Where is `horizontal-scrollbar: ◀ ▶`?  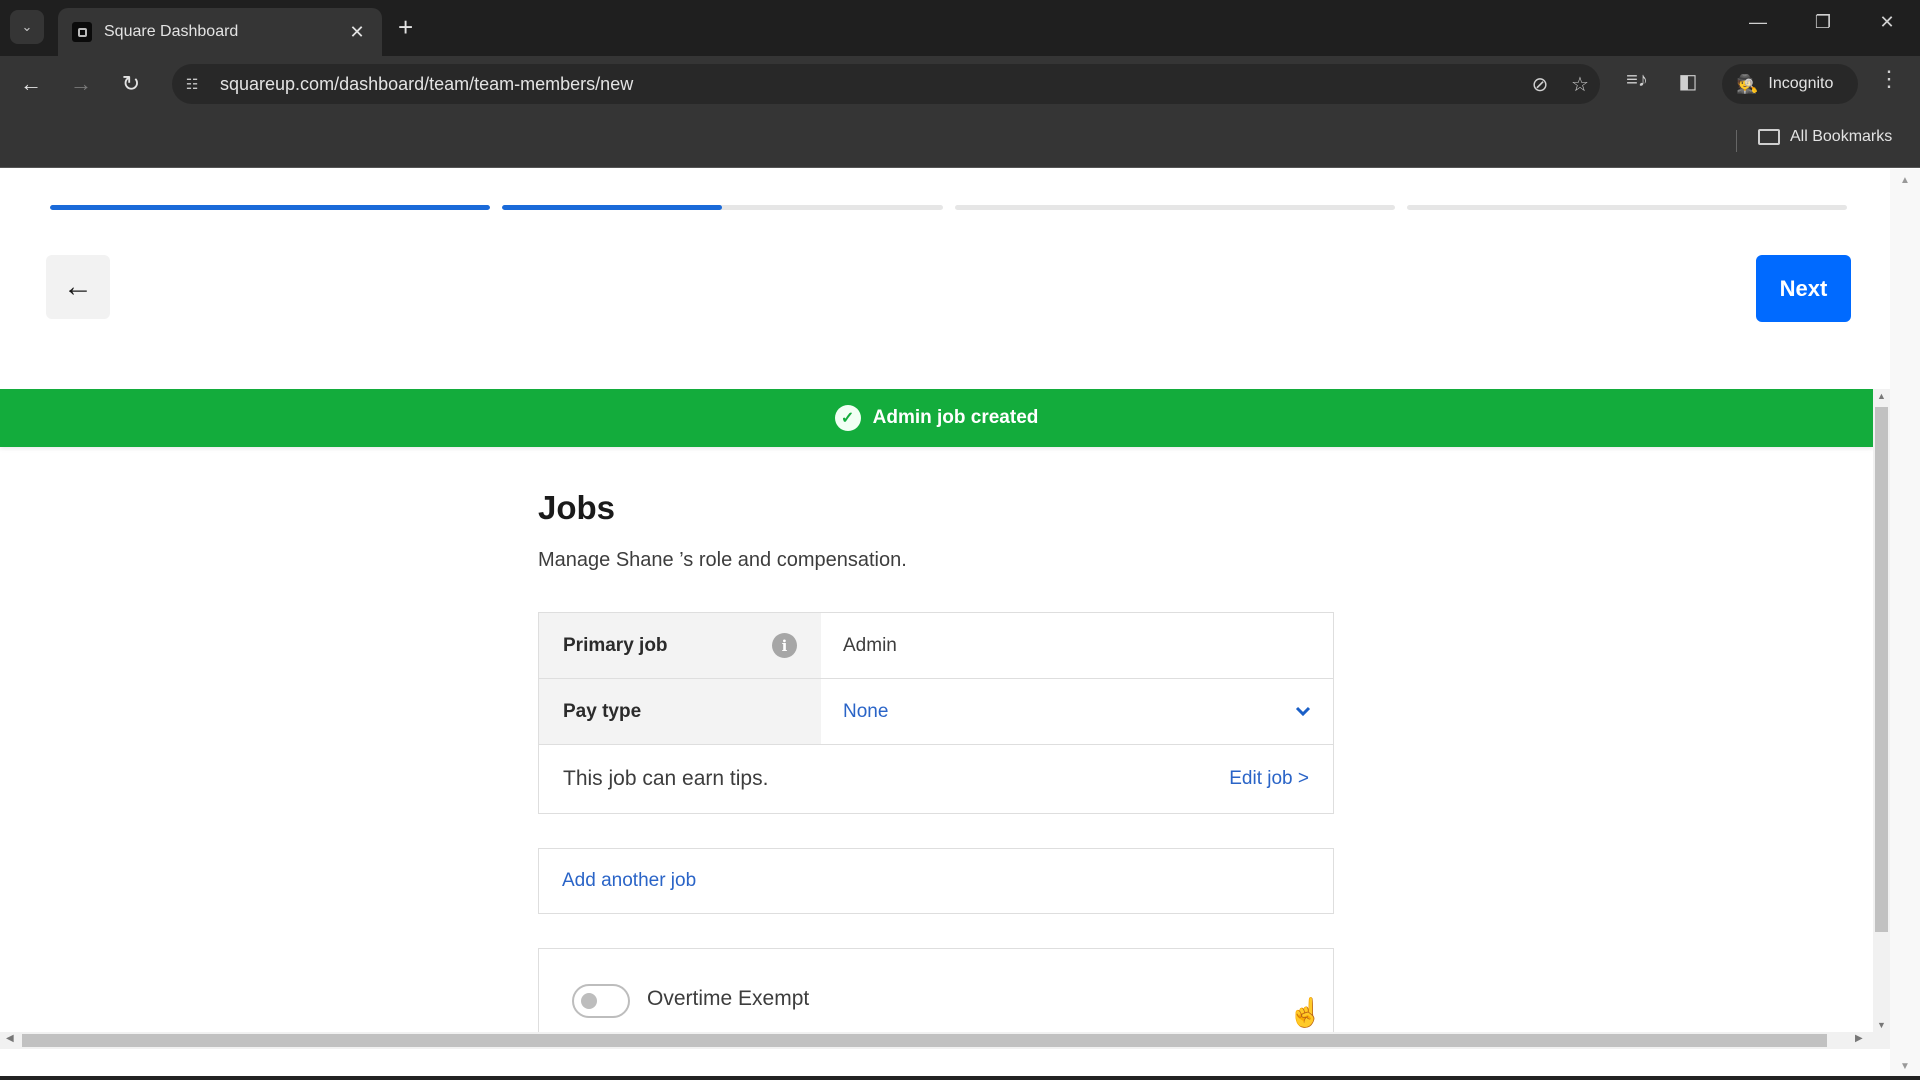
horizontal-scrollbar: ◀ ▶ is located at coordinates (945, 1040).